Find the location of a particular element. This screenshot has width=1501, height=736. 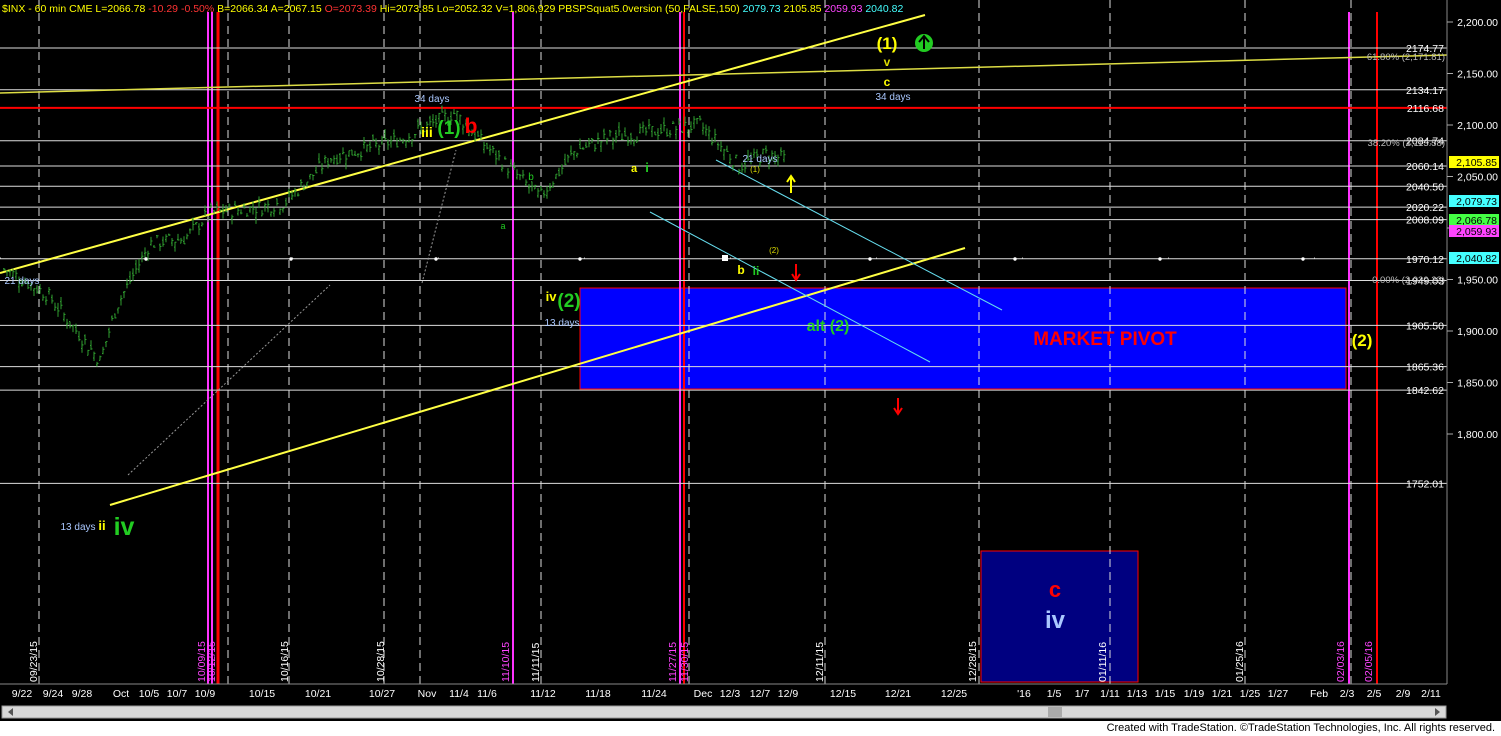

x-tick-label: 1/7 is located at coordinates (1082, 694).